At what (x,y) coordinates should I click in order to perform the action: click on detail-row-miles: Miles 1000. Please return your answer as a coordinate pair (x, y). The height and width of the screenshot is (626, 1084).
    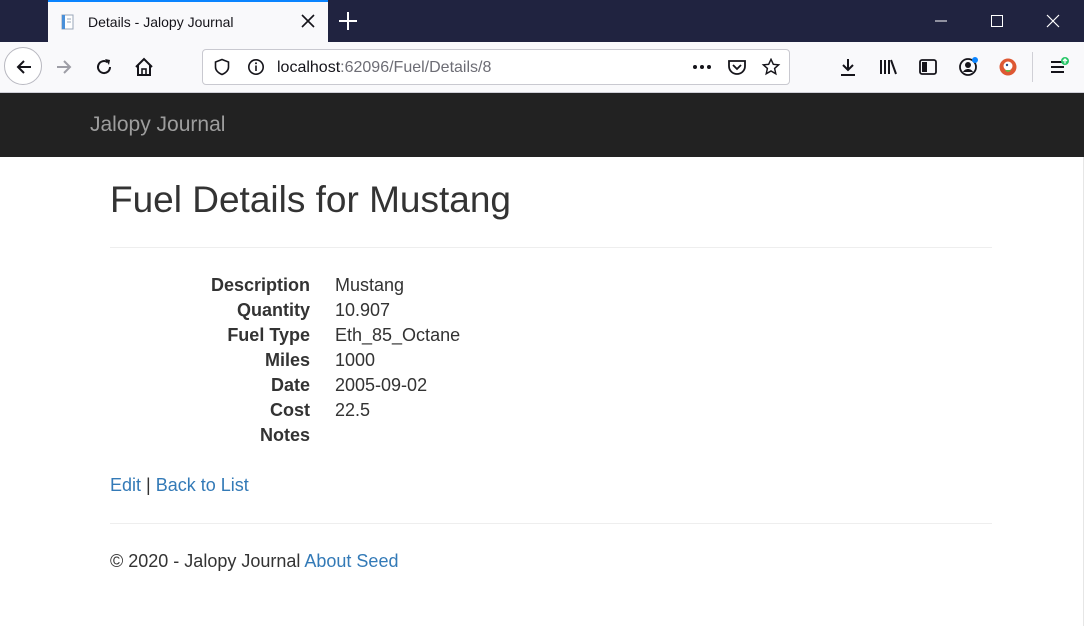
    Looking at the image, I should click on (360, 360).